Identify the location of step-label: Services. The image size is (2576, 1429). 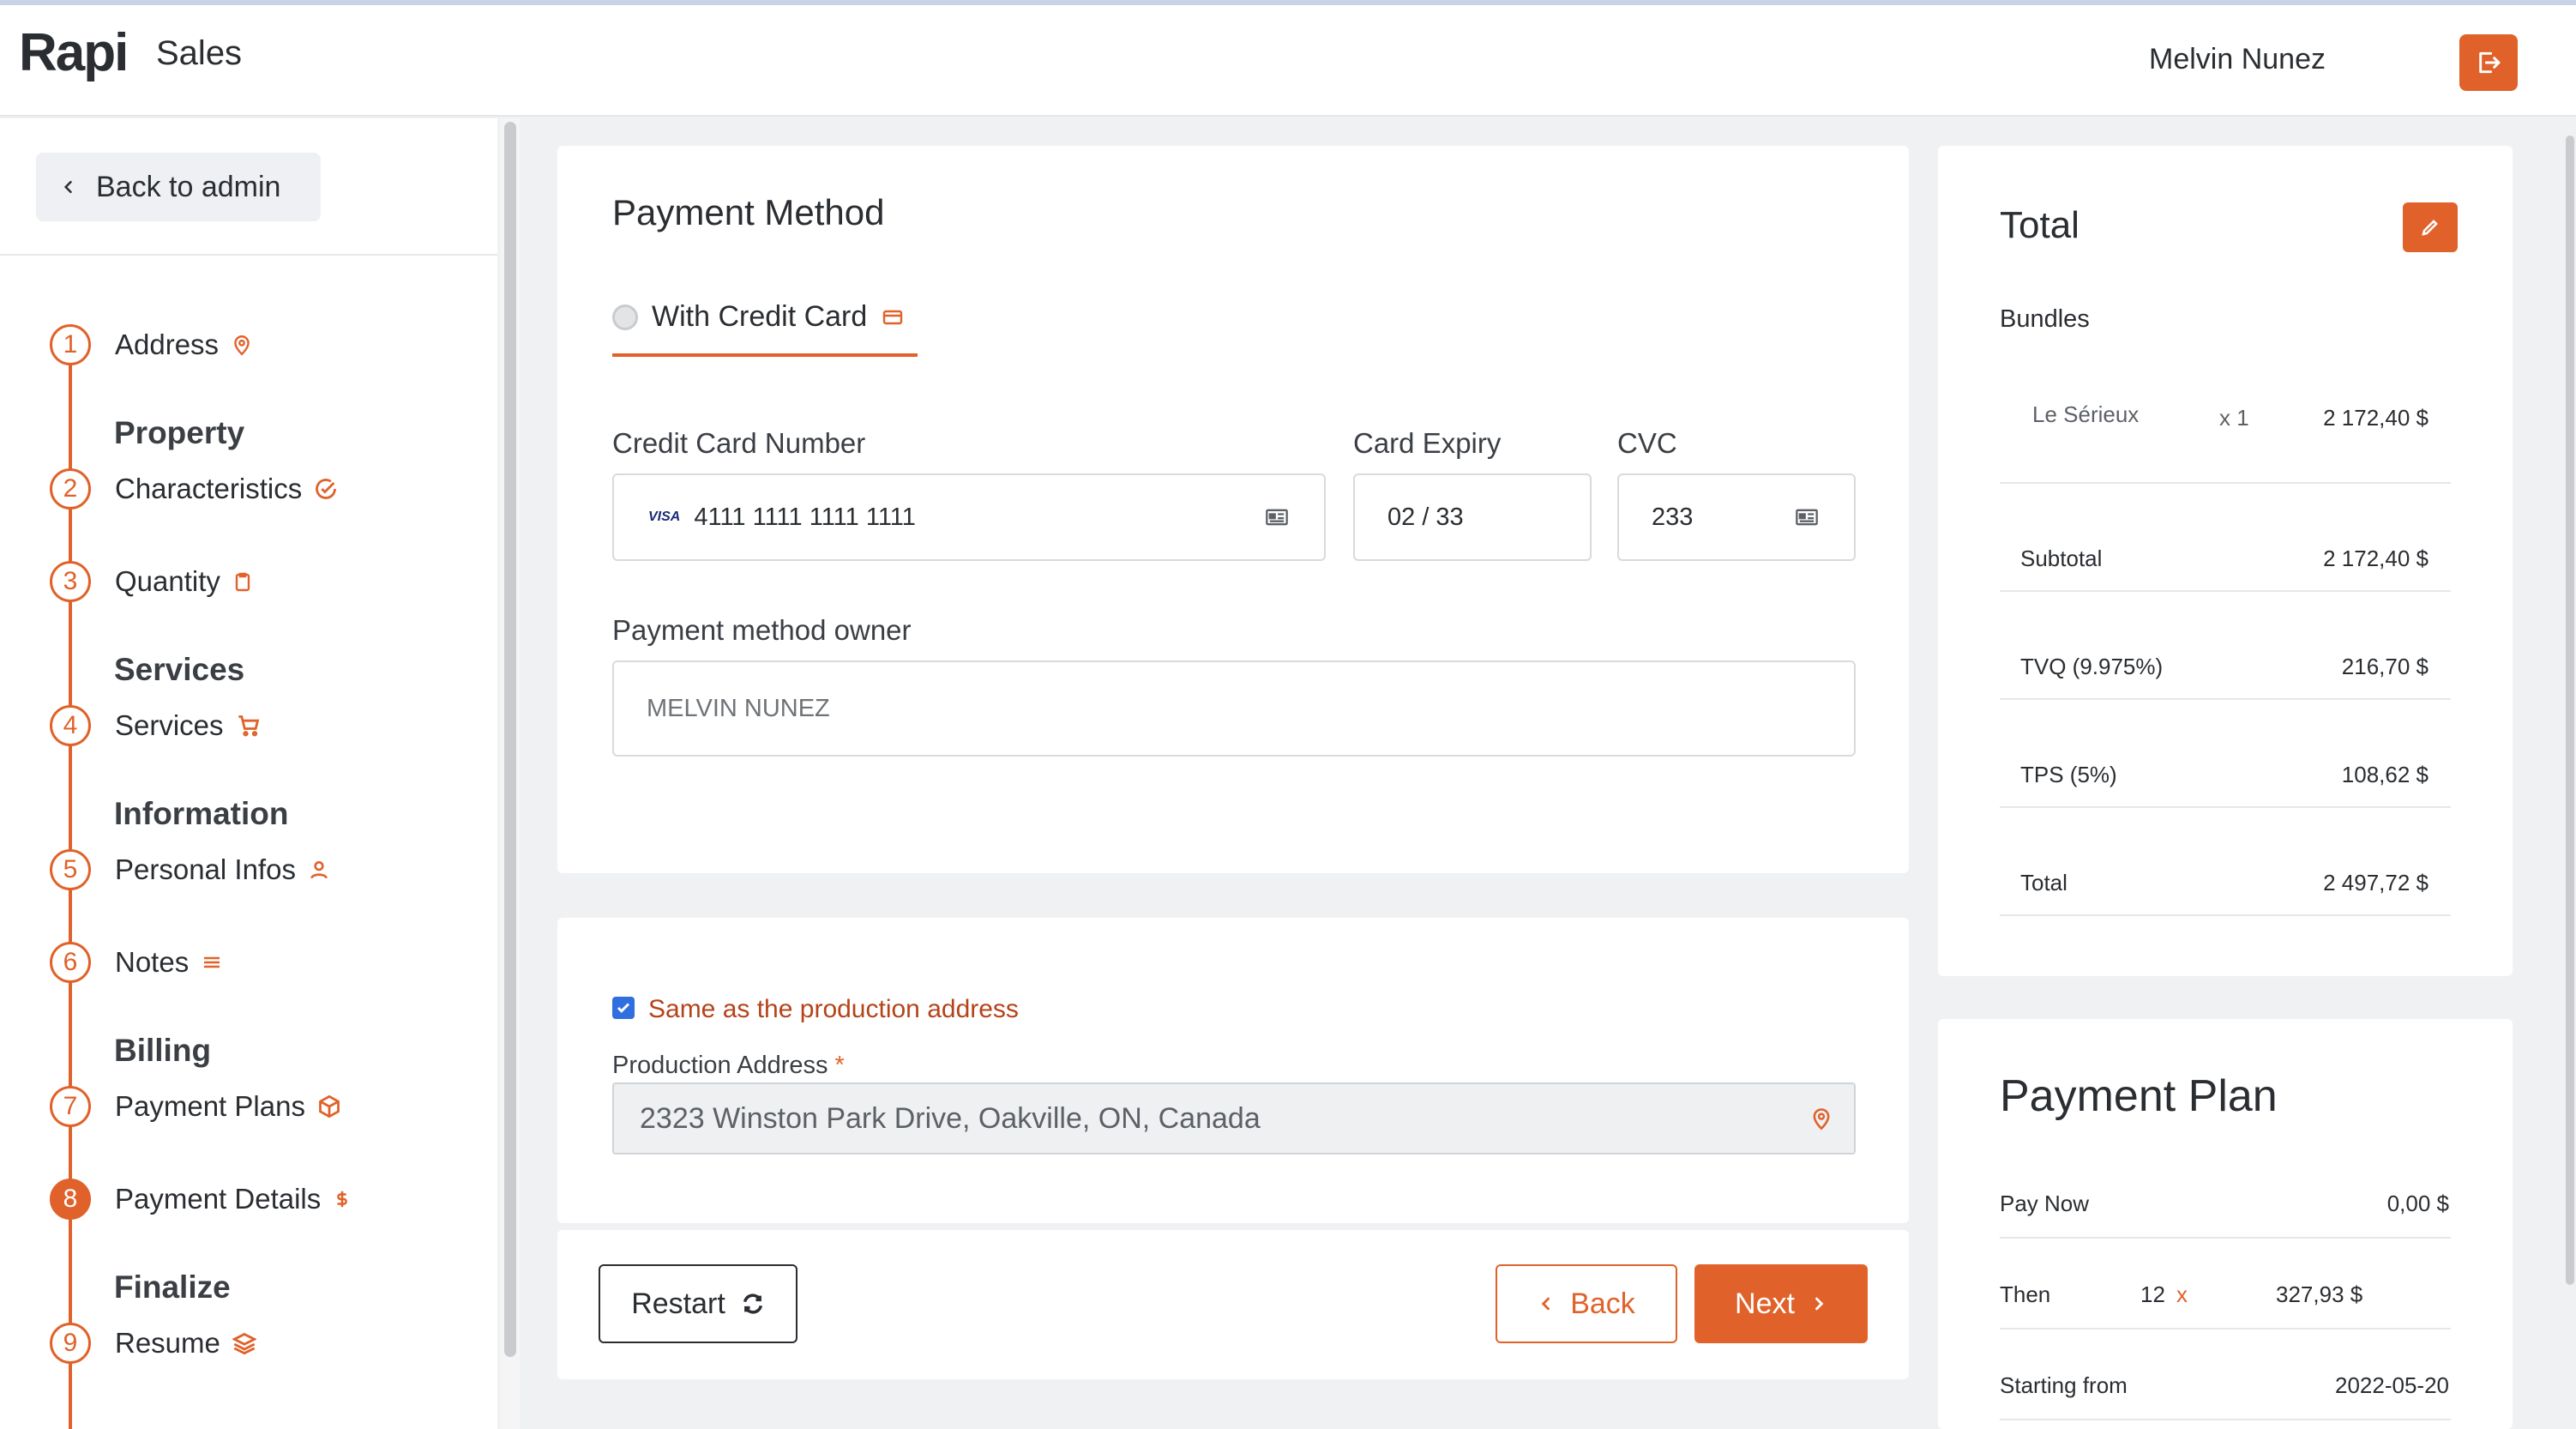
(169, 725).